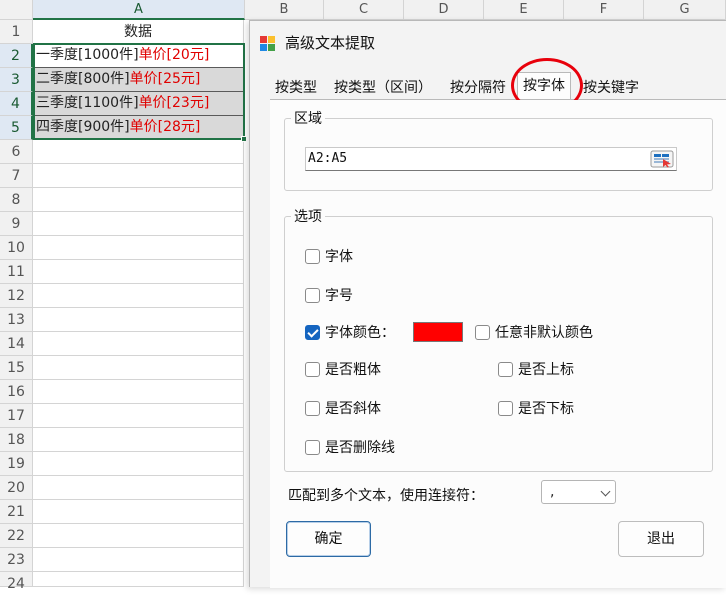  Describe the element at coordinates (16, 296) in the screenshot. I see `row-header: 12` at that location.